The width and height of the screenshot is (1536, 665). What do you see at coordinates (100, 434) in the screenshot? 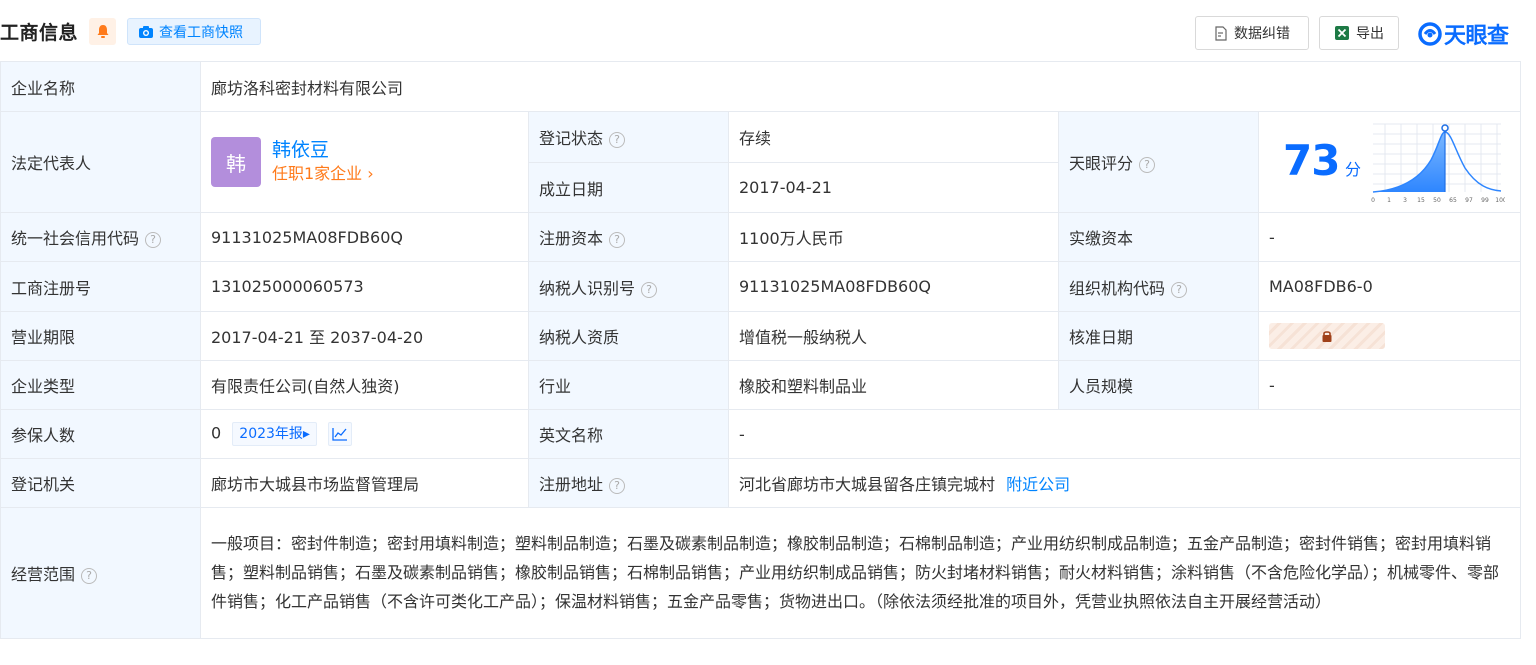
I see `insured-label: 参保人数` at bounding box center [100, 434].